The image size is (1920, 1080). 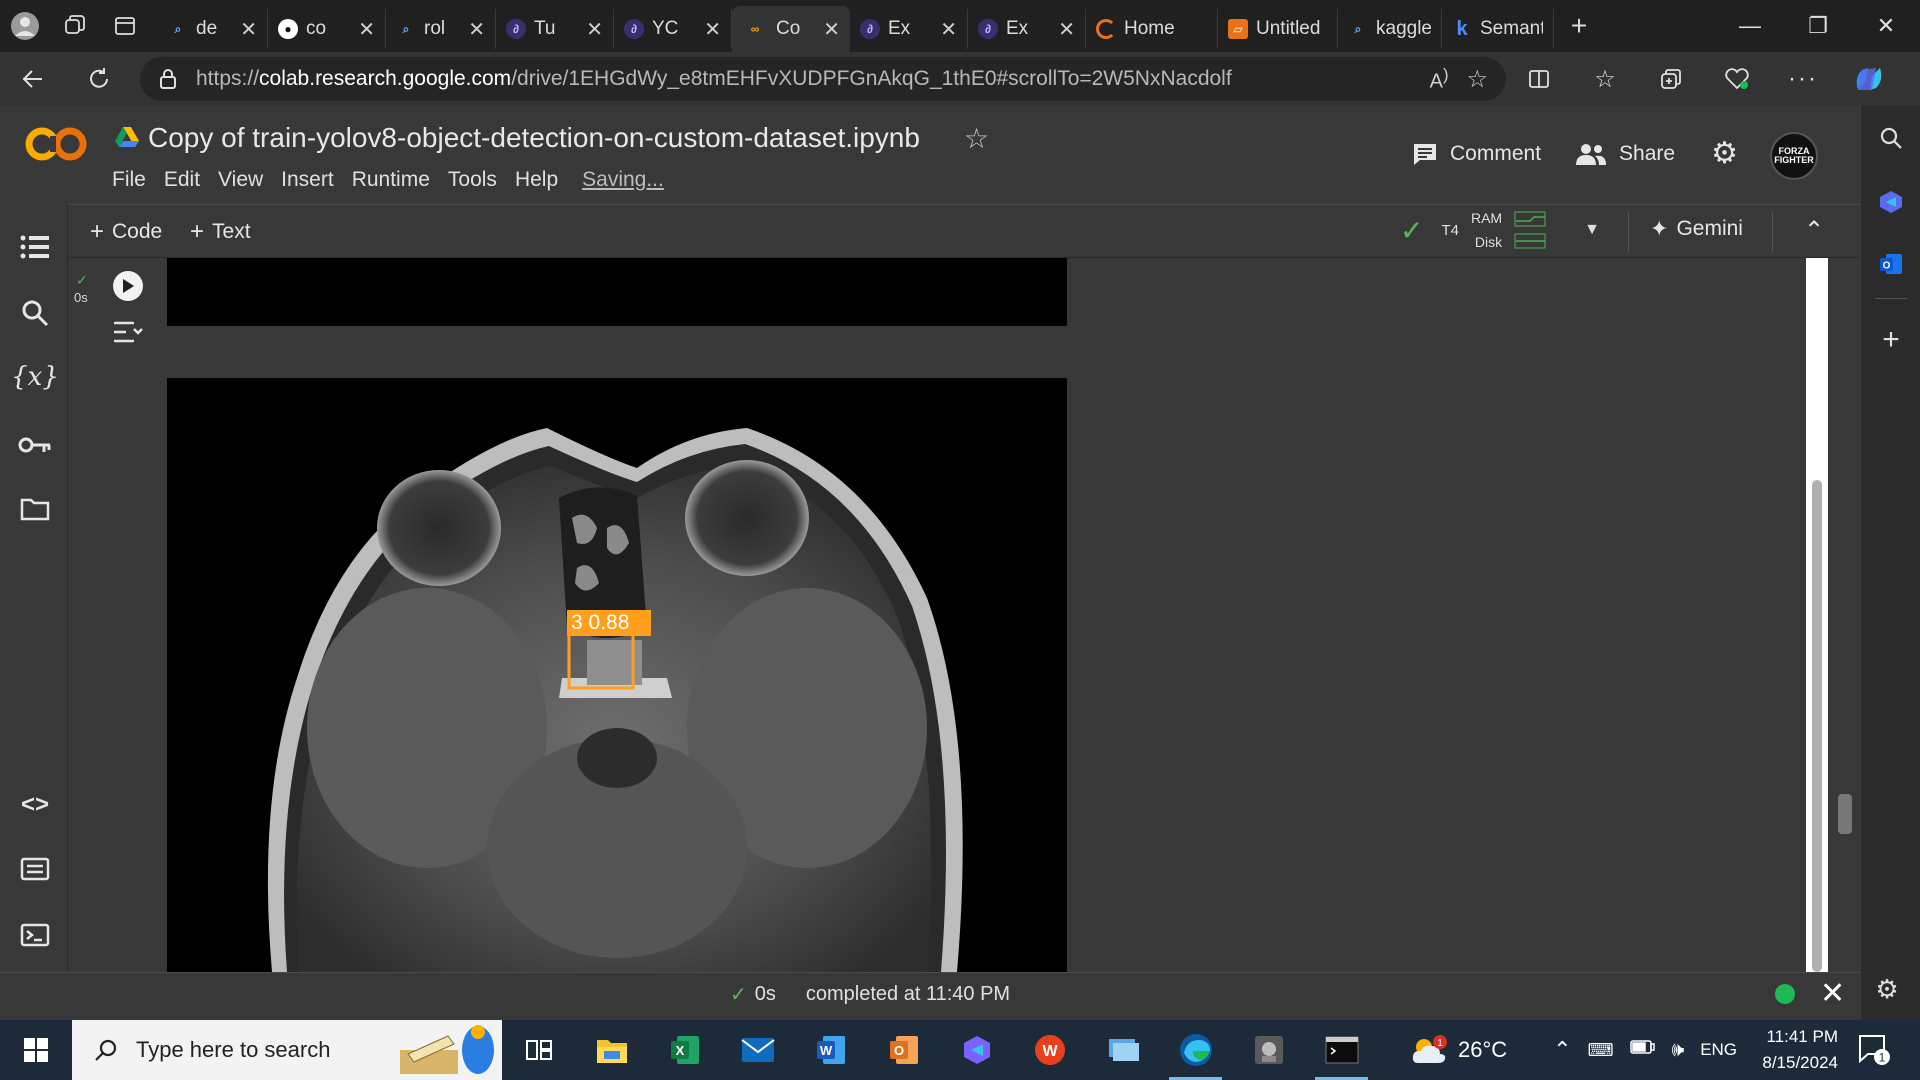 What do you see at coordinates (441, 29) in the screenshot?
I see `tab-3: ⌕ rol ✕` at bounding box center [441, 29].